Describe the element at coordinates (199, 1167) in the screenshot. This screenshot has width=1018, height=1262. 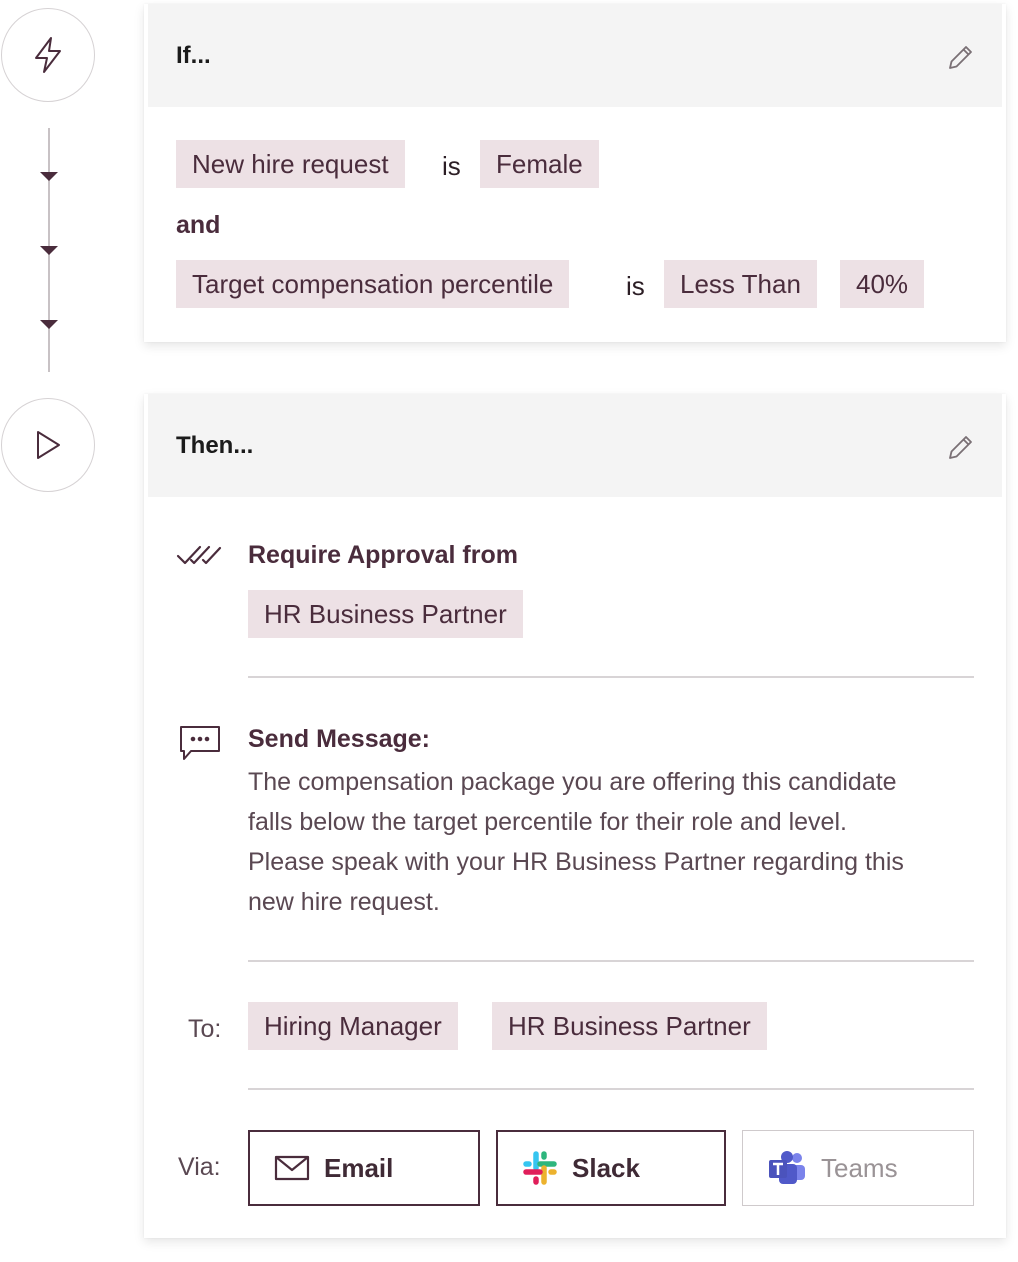
I see `channels-label: Via:` at that location.